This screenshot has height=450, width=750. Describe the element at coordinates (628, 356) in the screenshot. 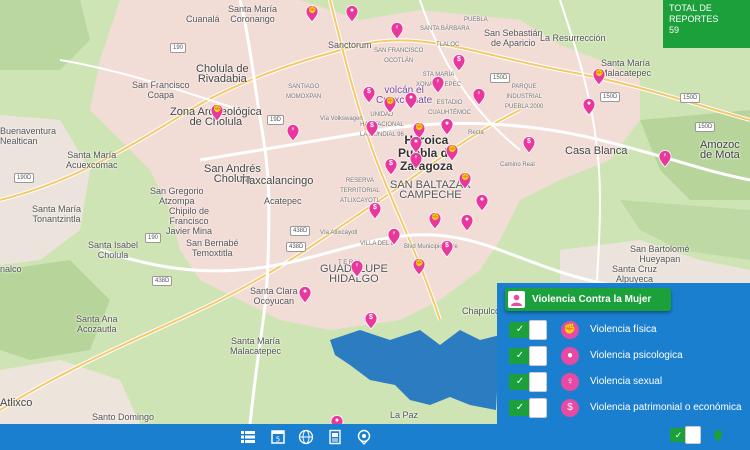

I see `filter-row-psicologica: ✓ ● Violencia psicologica` at that location.